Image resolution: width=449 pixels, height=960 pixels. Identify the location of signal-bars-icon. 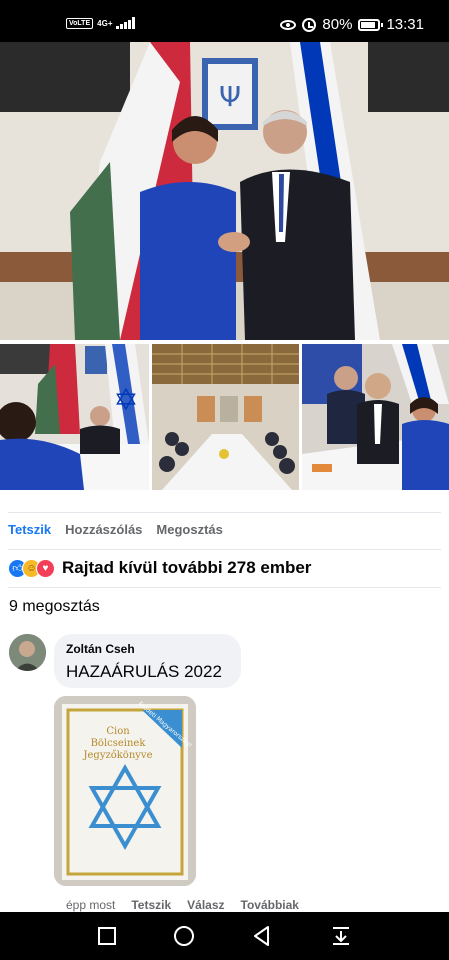
(126, 23).